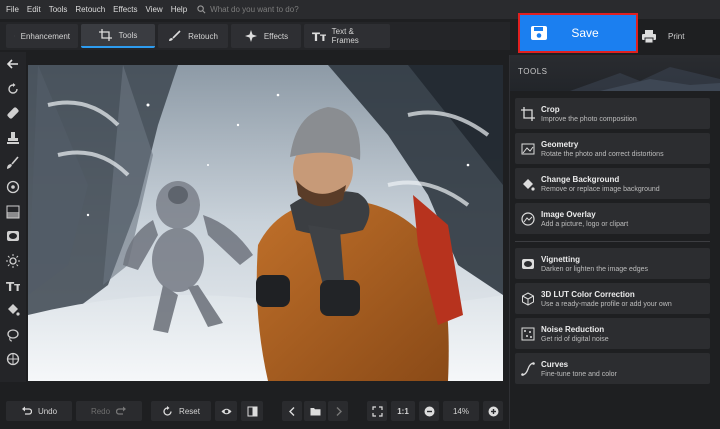 The height and width of the screenshot is (429, 720). What do you see at coordinates (573, 329) in the screenshot?
I see `tool-card-title: Noise Reduction` at bounding box center [573, 329].